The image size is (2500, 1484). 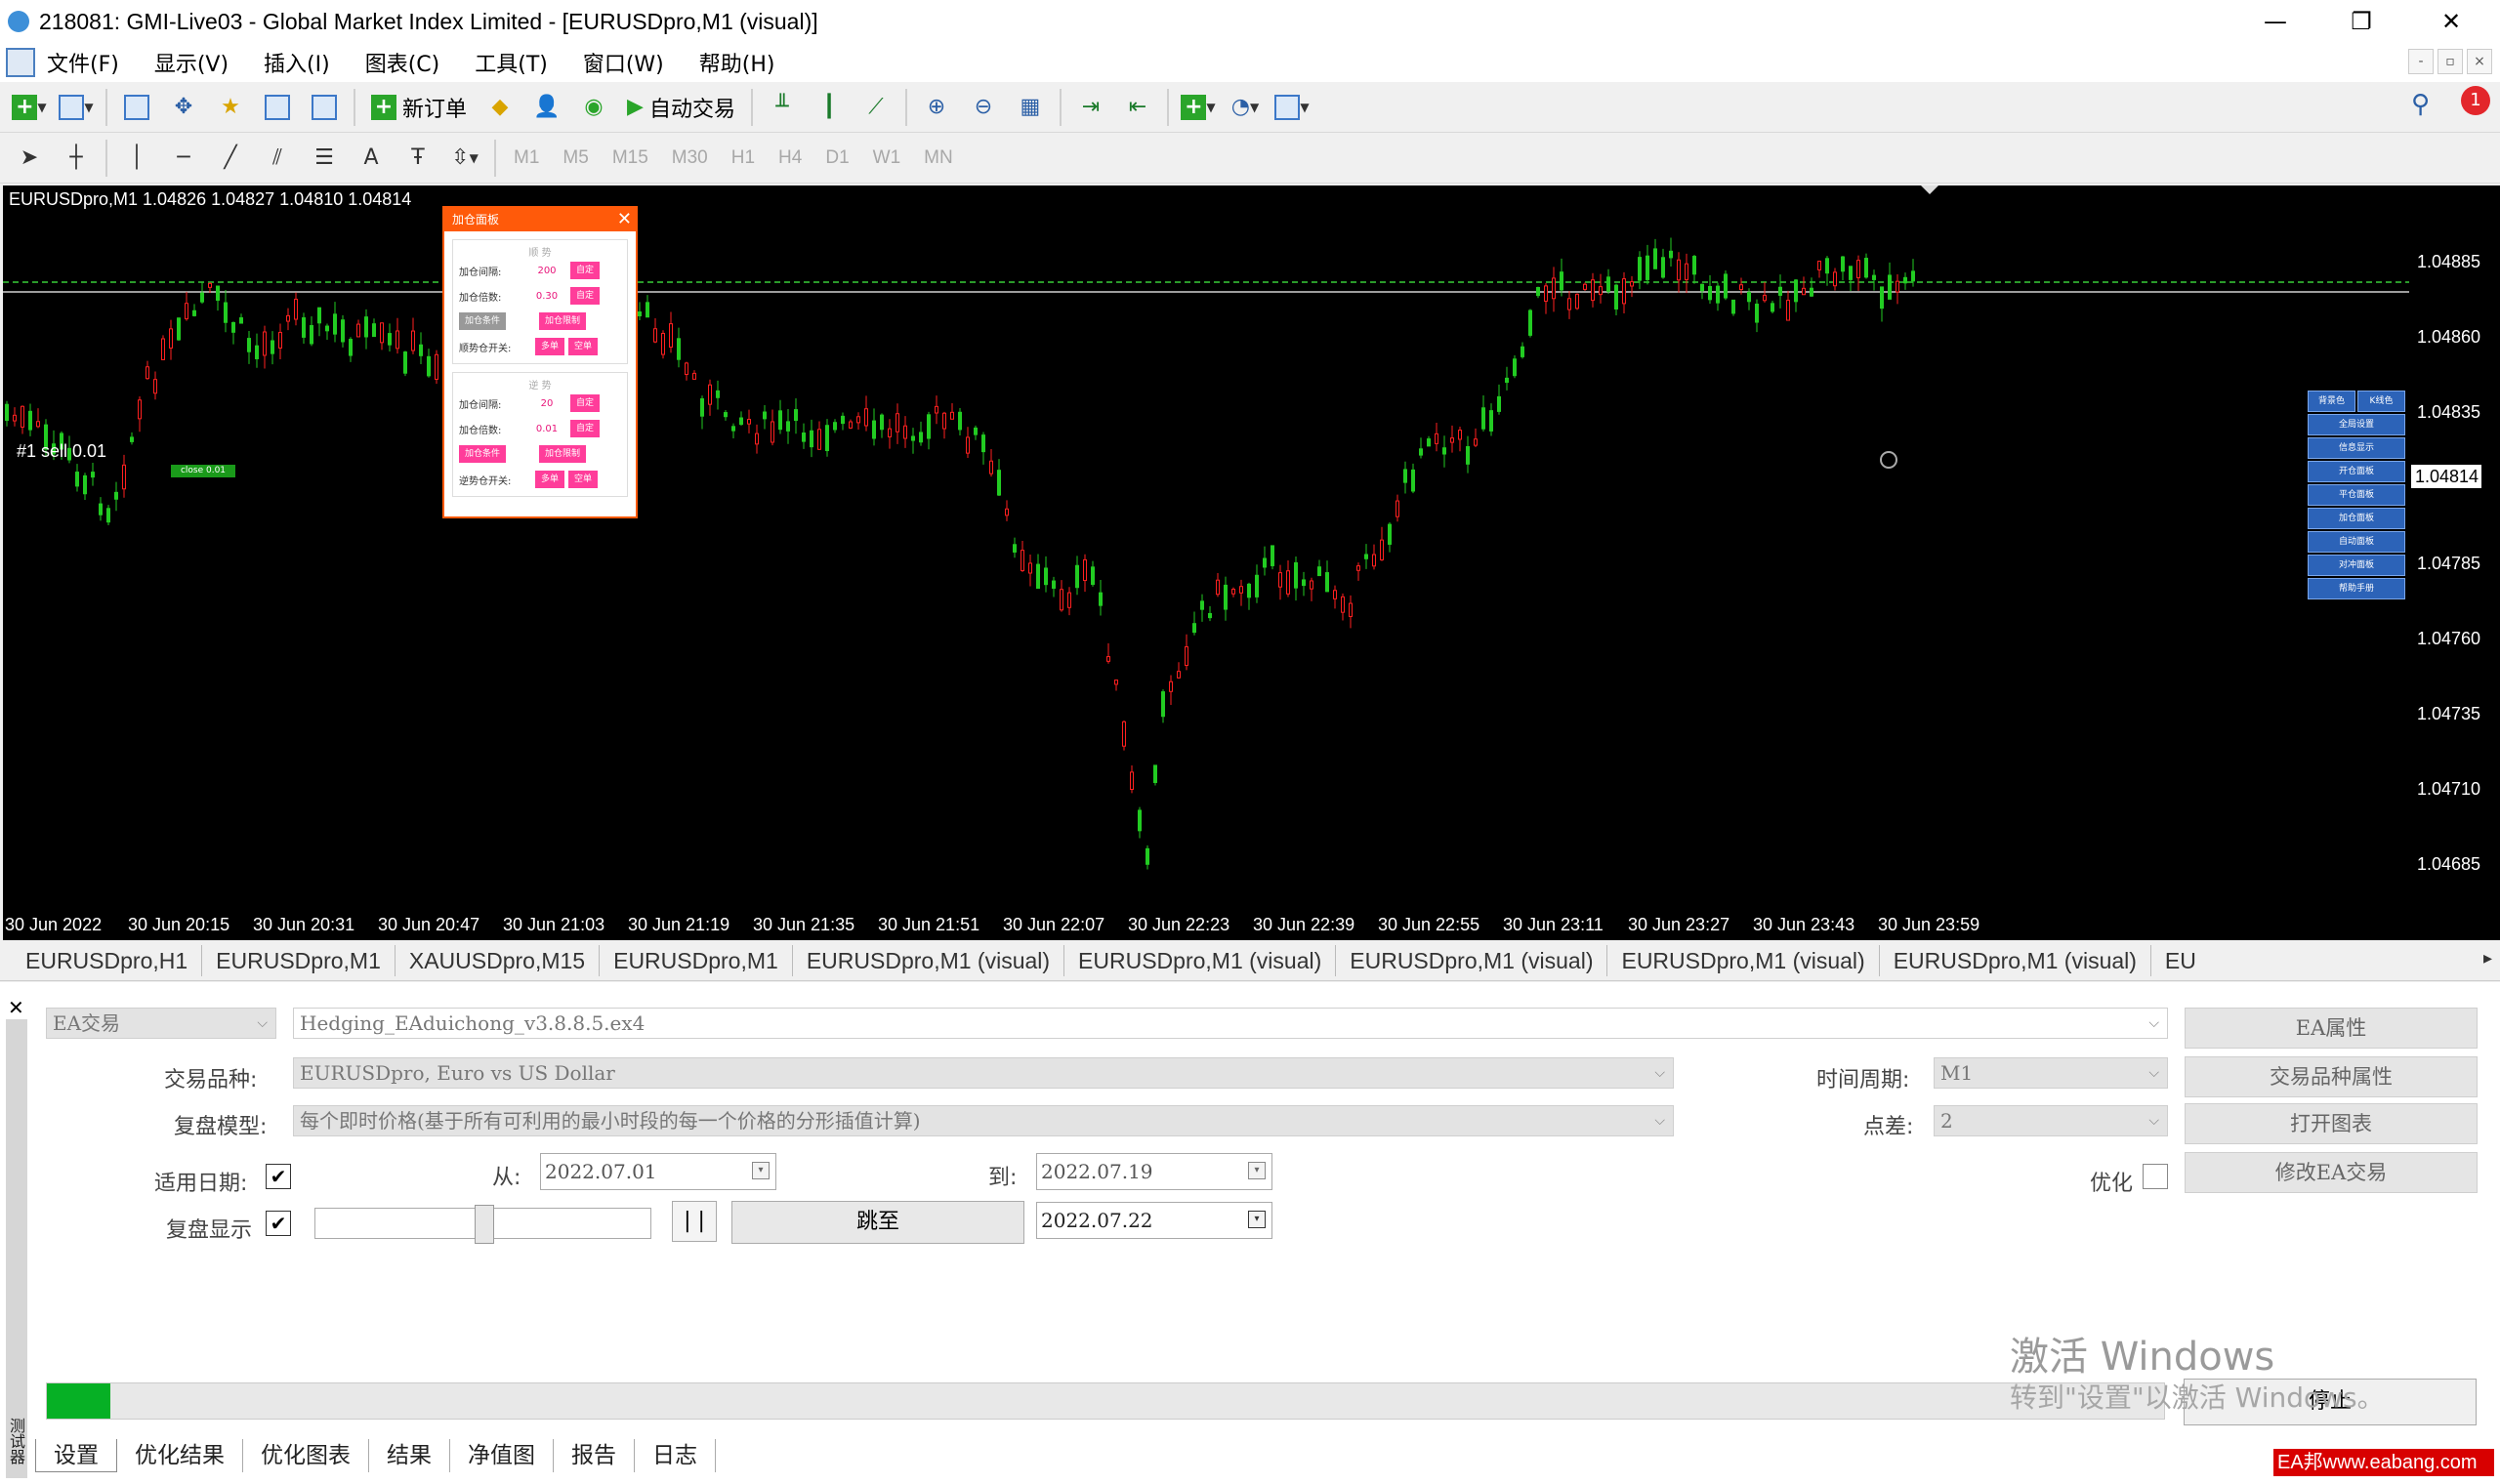 What do you see at coordinates (546, 297) in the screenshot?
I see `multiplier-value: 0.30` at bounding box center [546, 297].